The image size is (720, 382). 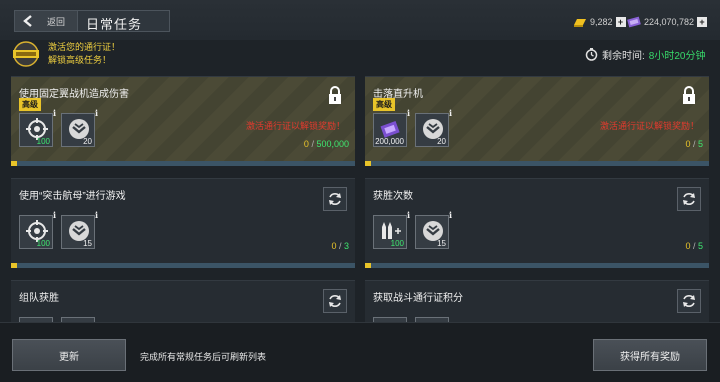 I want to click on credits-amount: 224,070,782, so click(x=669, y=22).